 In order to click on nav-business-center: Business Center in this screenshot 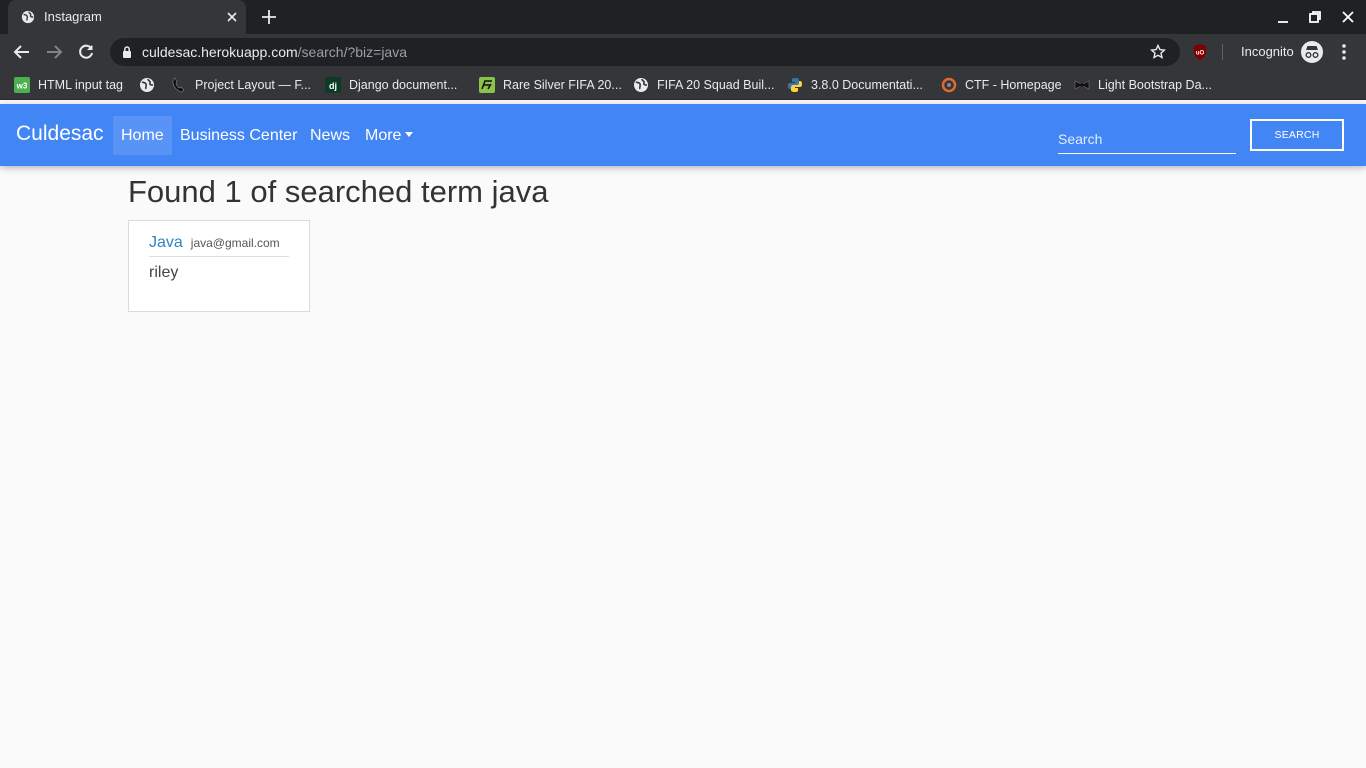, I will do `click(238, 135)`.